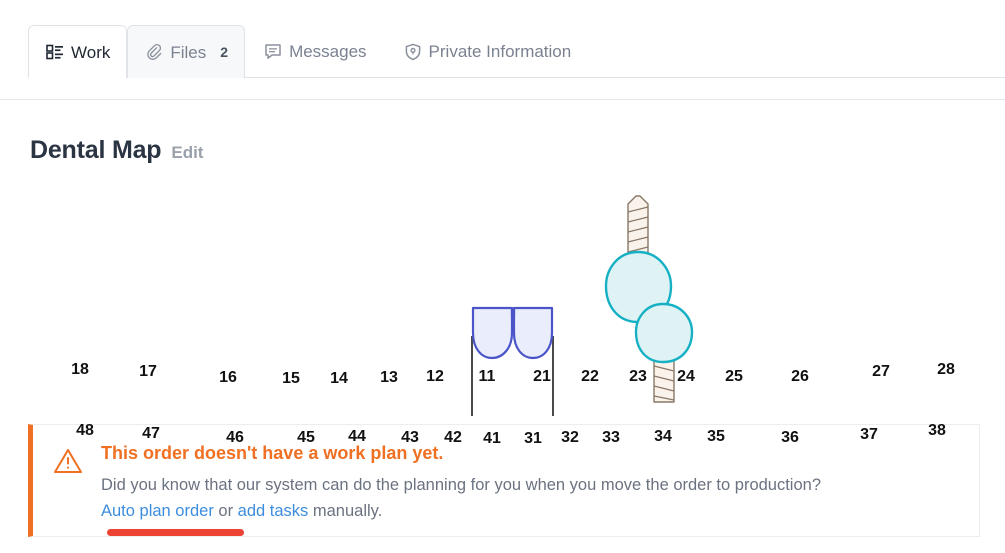  Describe the element at coordinates (487, 377) in the screenshot. I see `tooth-11: 11` at that location.